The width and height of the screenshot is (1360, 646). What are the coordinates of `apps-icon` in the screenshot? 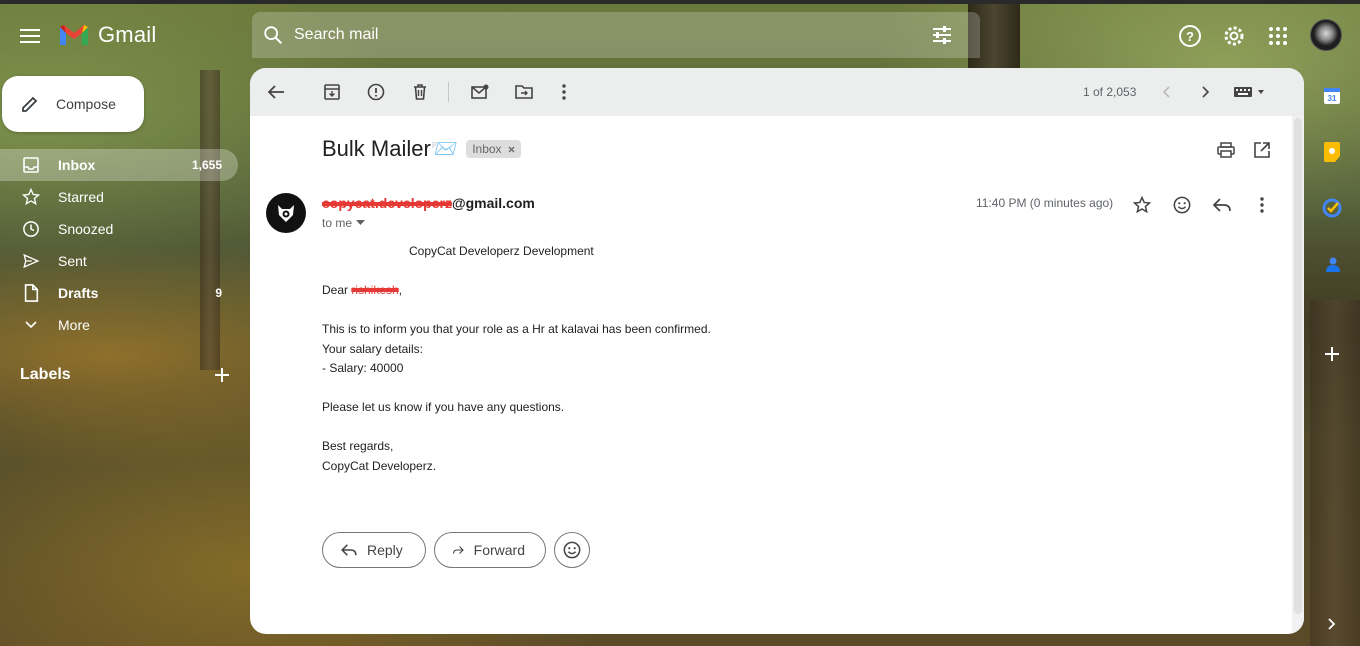 It's located at (1278, 36).